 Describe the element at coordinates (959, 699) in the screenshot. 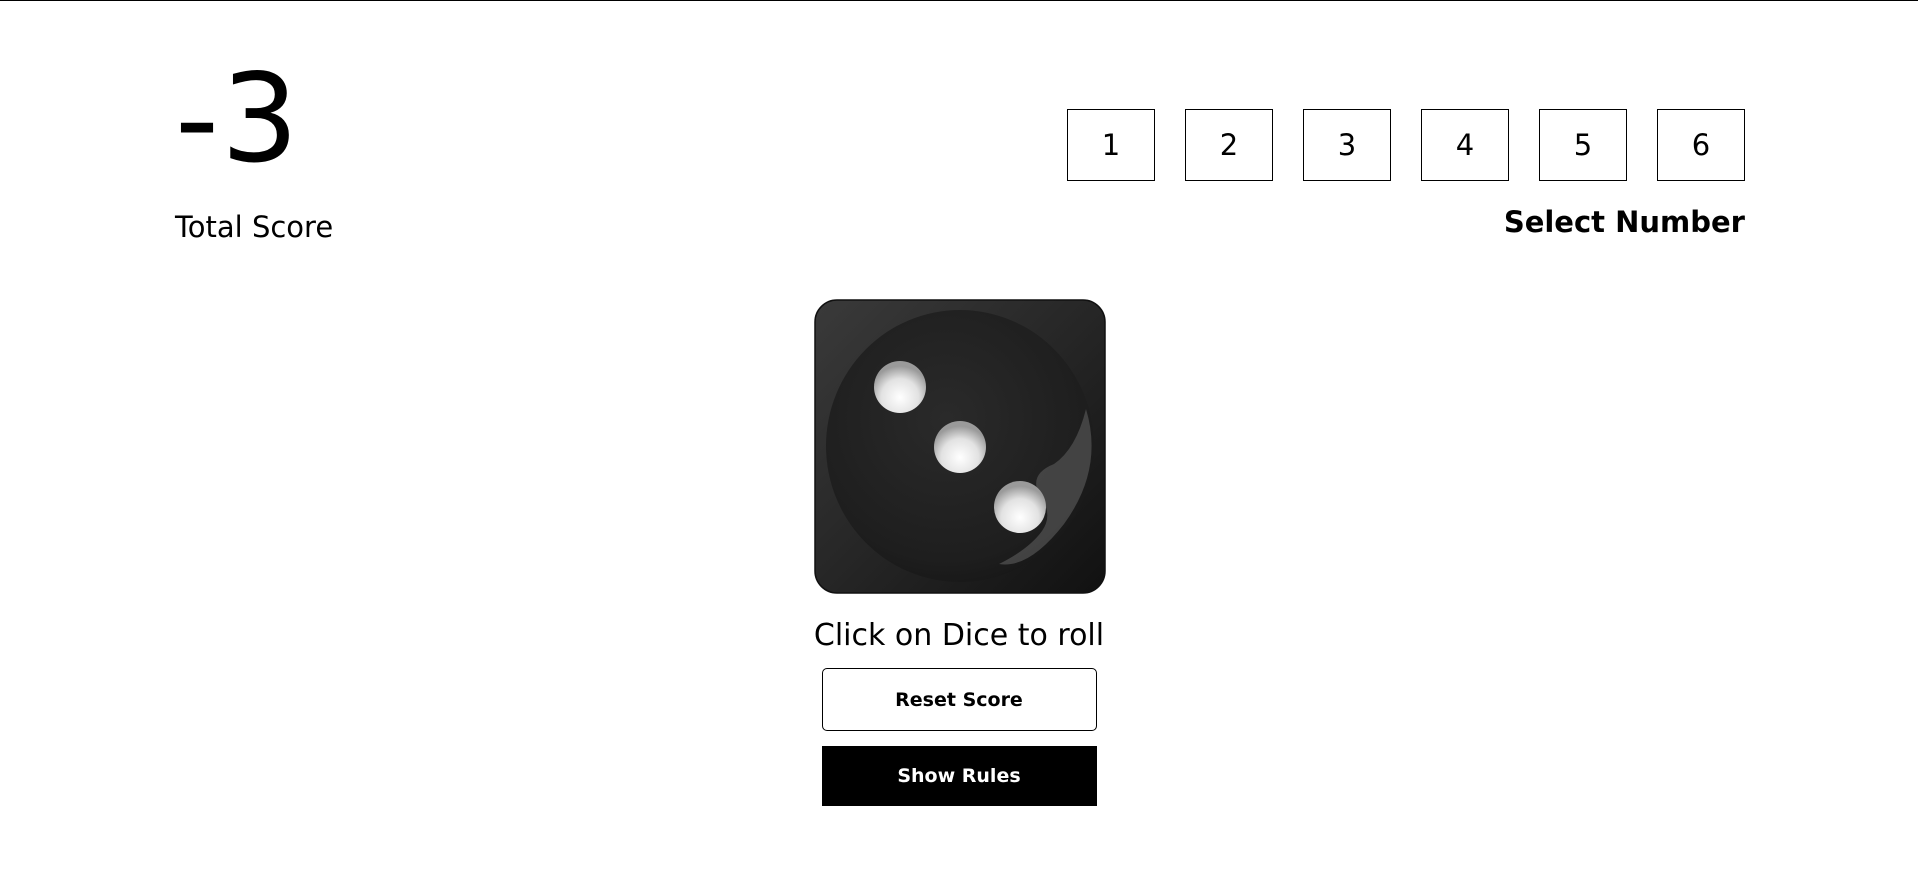

I see `reset-score-button: Reset Score` at that location.